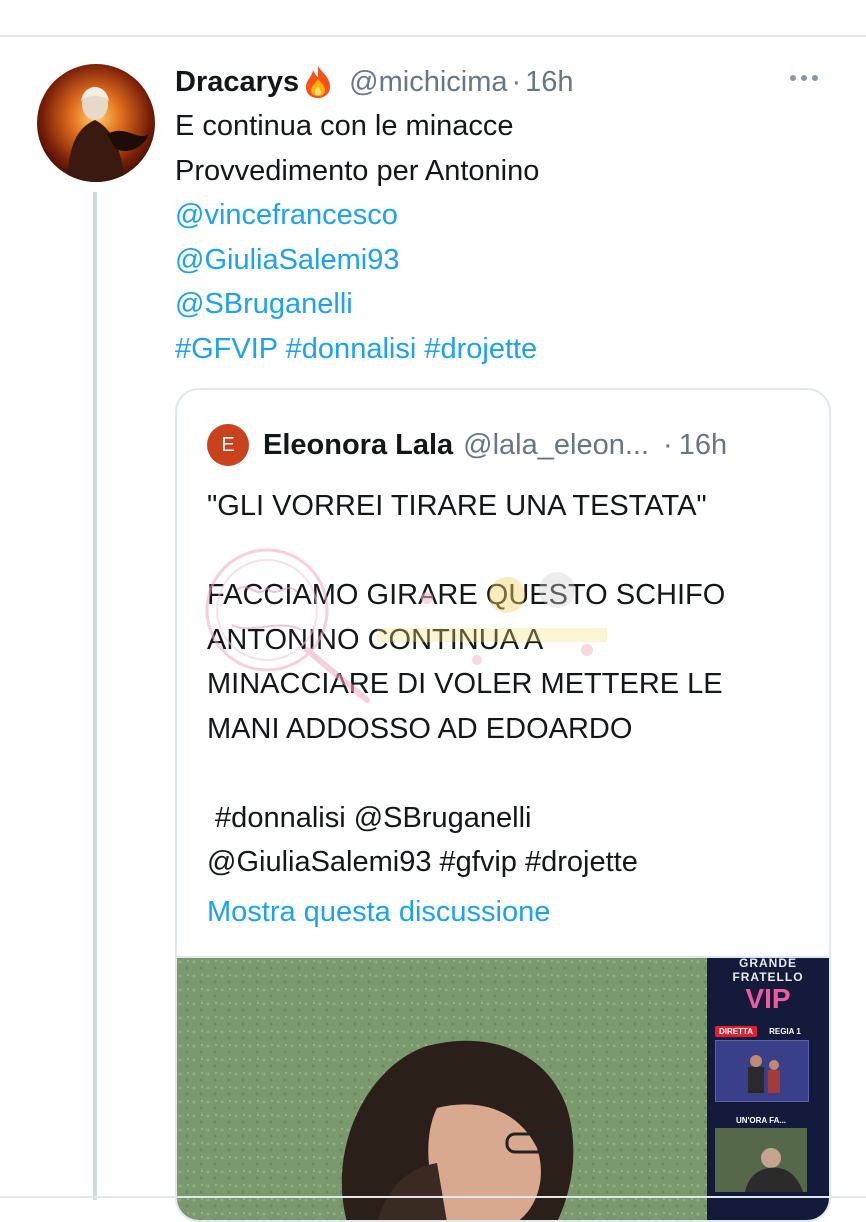 This screenshot has width=866, height=1222. What do you see at coordinates (428, 82) in the screenshot?
I see `author-handle: @michicima` at bounding box center [428, 82].